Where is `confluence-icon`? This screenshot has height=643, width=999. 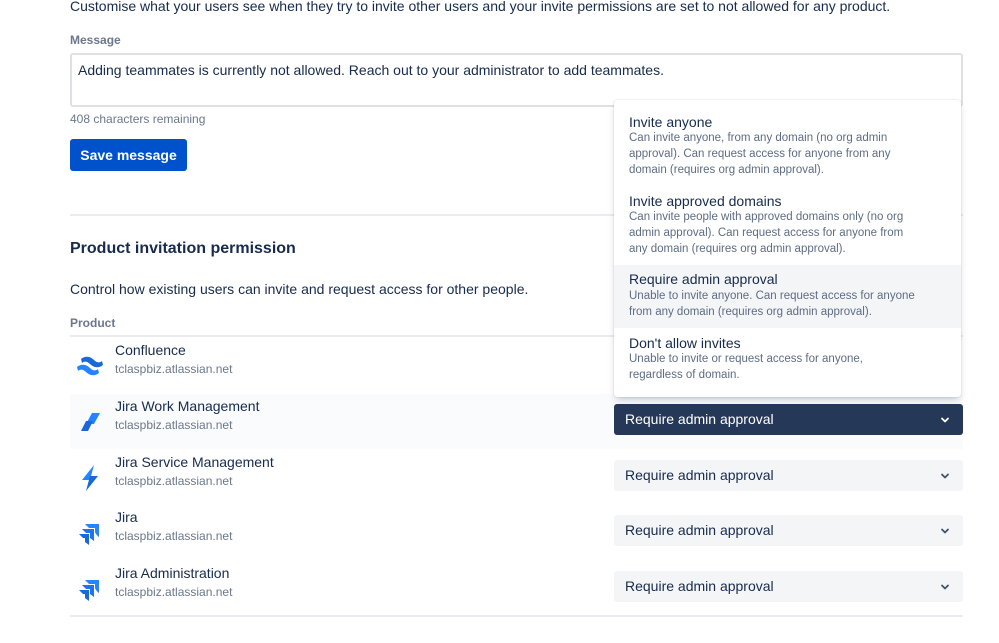 confluence-icon is located at coordinates (90, 366).